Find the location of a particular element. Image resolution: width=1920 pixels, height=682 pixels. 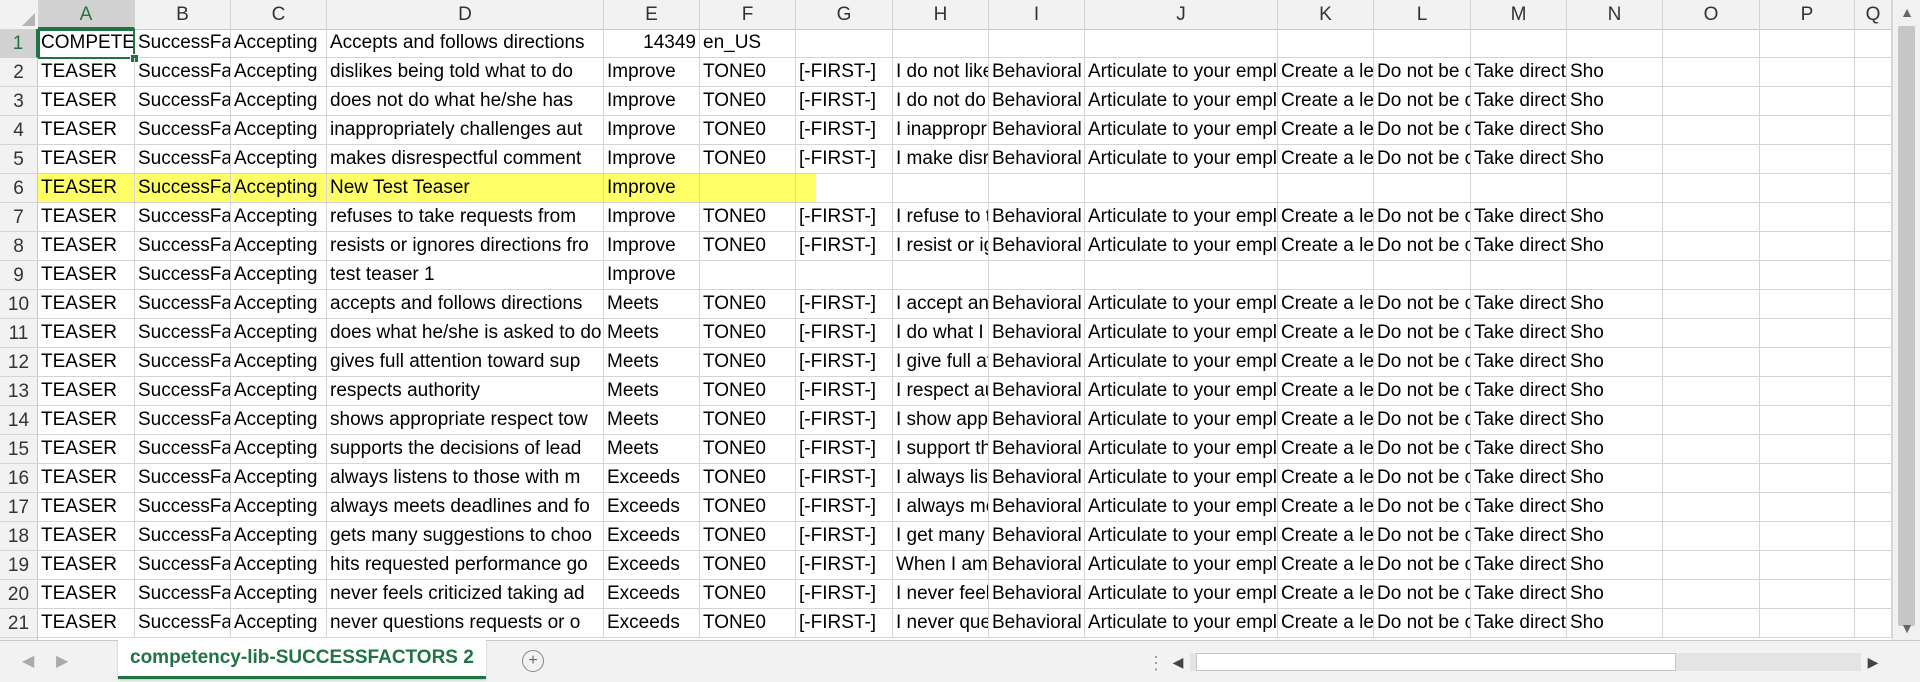

cell-h10: I accept and is located at coordinates (941, 304).